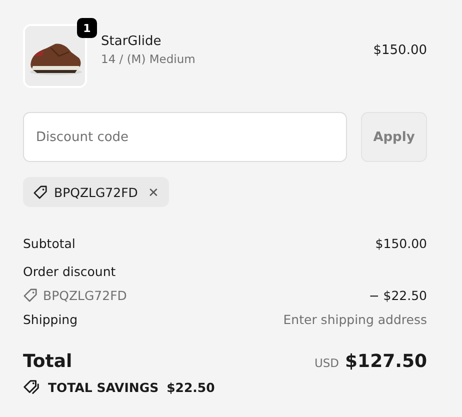  What do you see at coordinates (400, 50) in the screenshot?
I see `product-price: $150.00` at bounding box center [400, 50].